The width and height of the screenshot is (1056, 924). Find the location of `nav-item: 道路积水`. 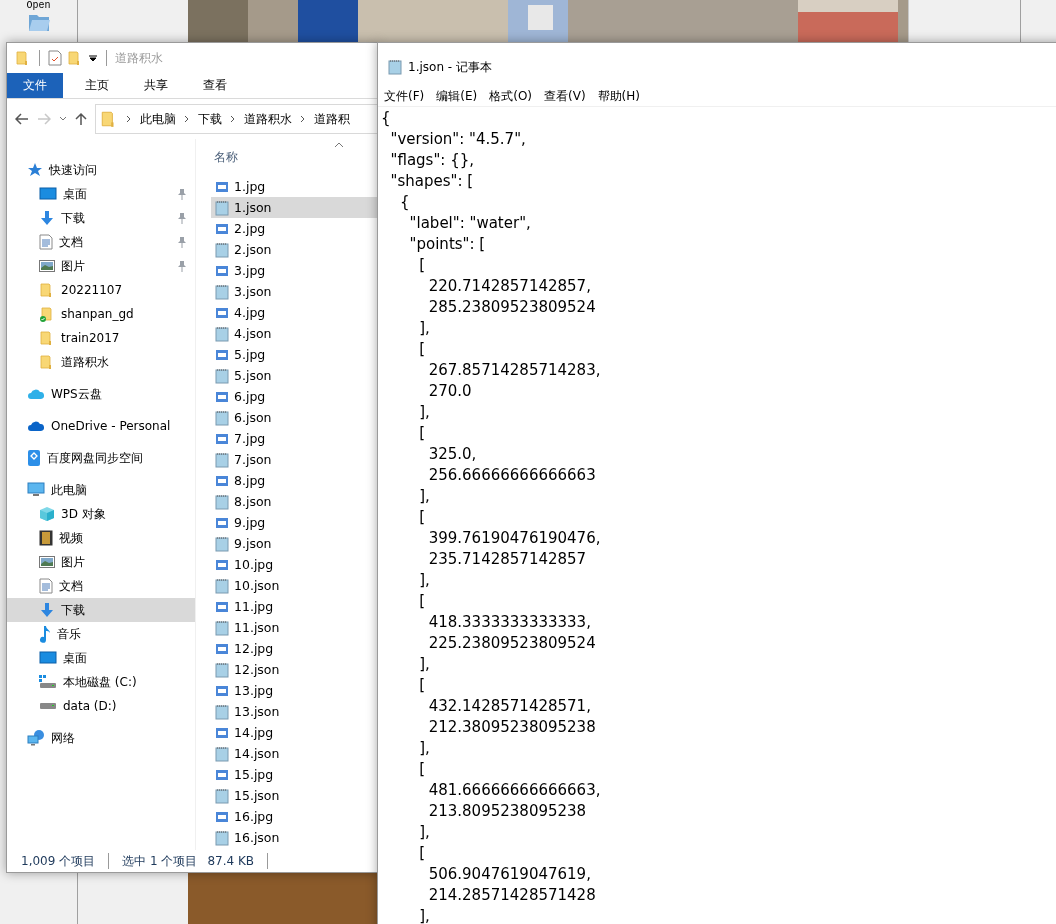

nav-item: 道路积水 is located at coordinates (101, 362).